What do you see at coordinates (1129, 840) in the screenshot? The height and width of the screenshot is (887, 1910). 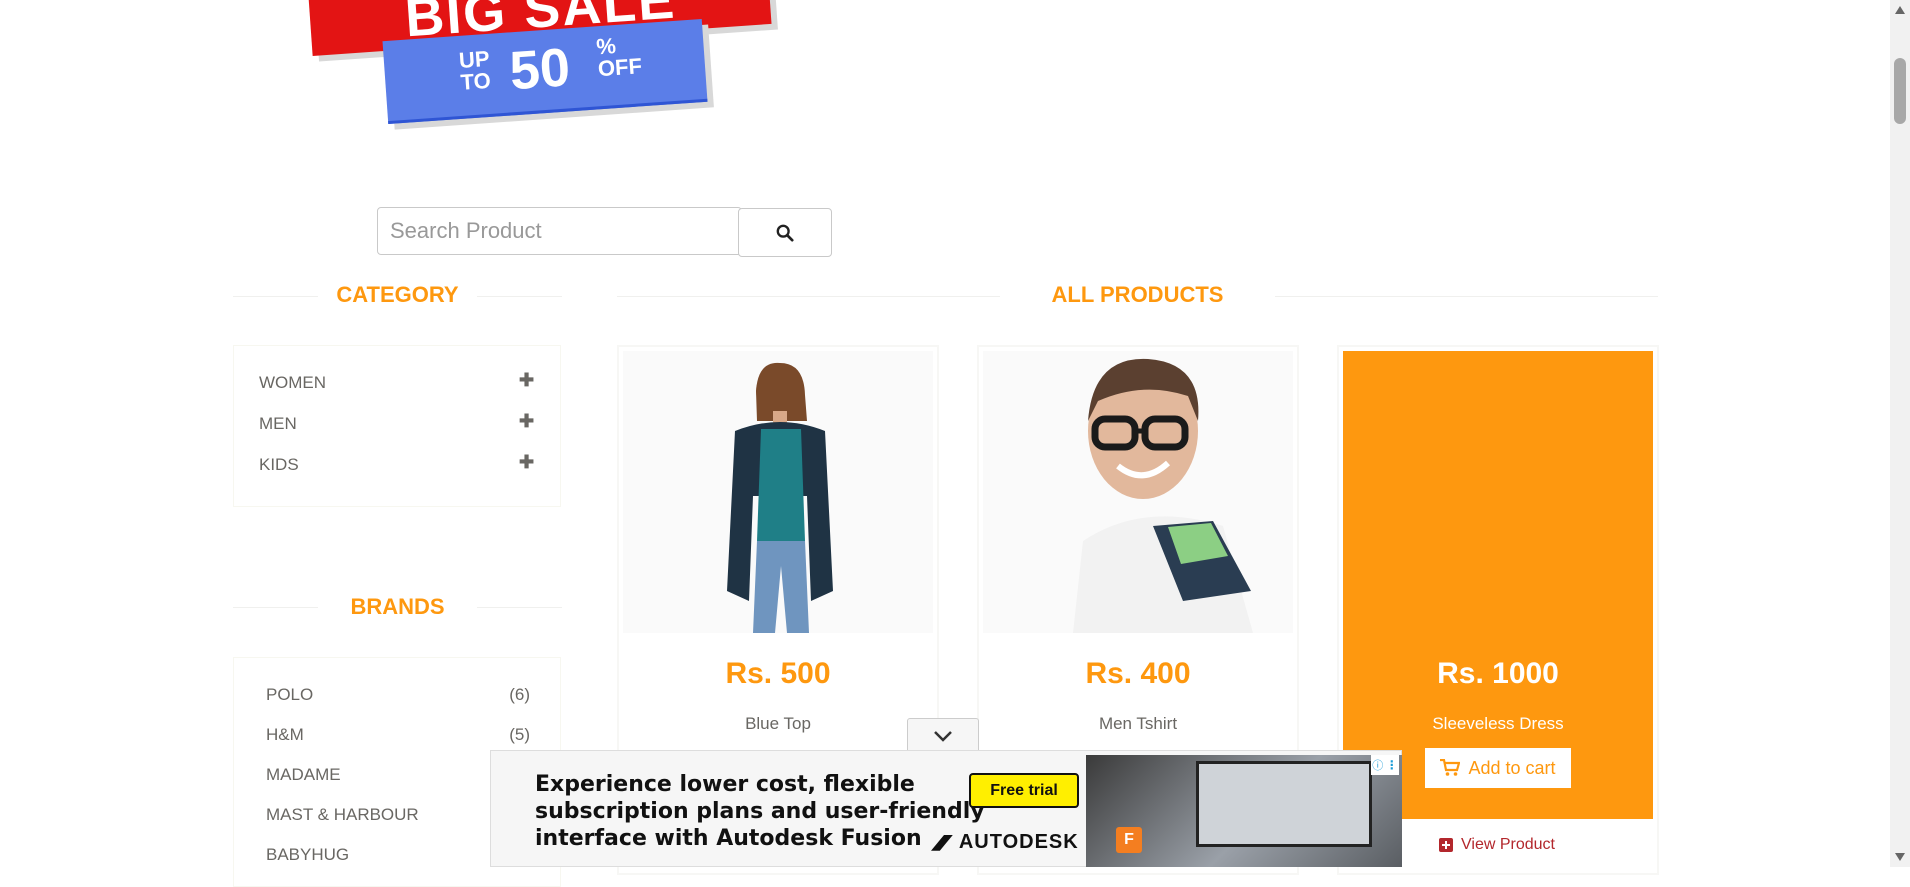 I see `fusion-logo-icon: F` at bounding box center [1129, 840].